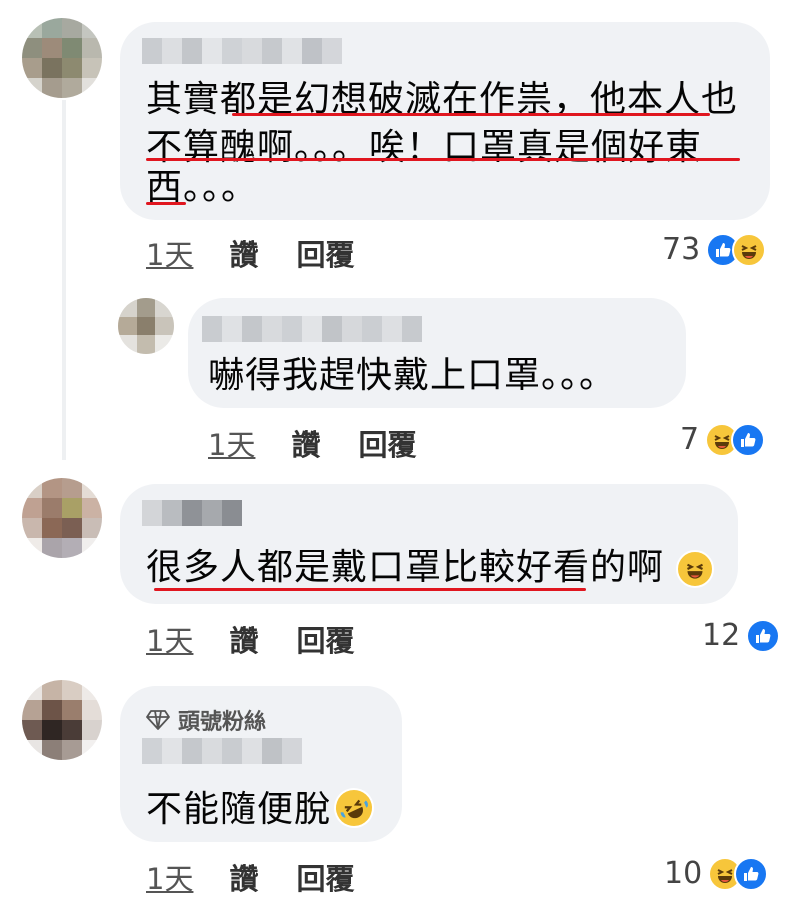  I want to click on reaction-count: 7, so click(690, 439).